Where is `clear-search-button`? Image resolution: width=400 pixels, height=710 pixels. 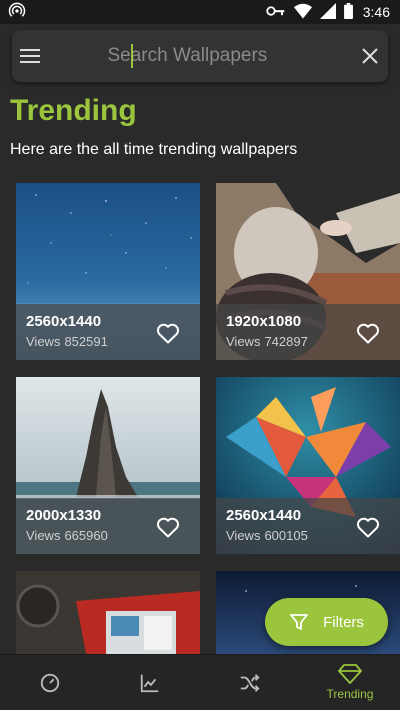
clear-search-button is located at coordinates (371, 56).